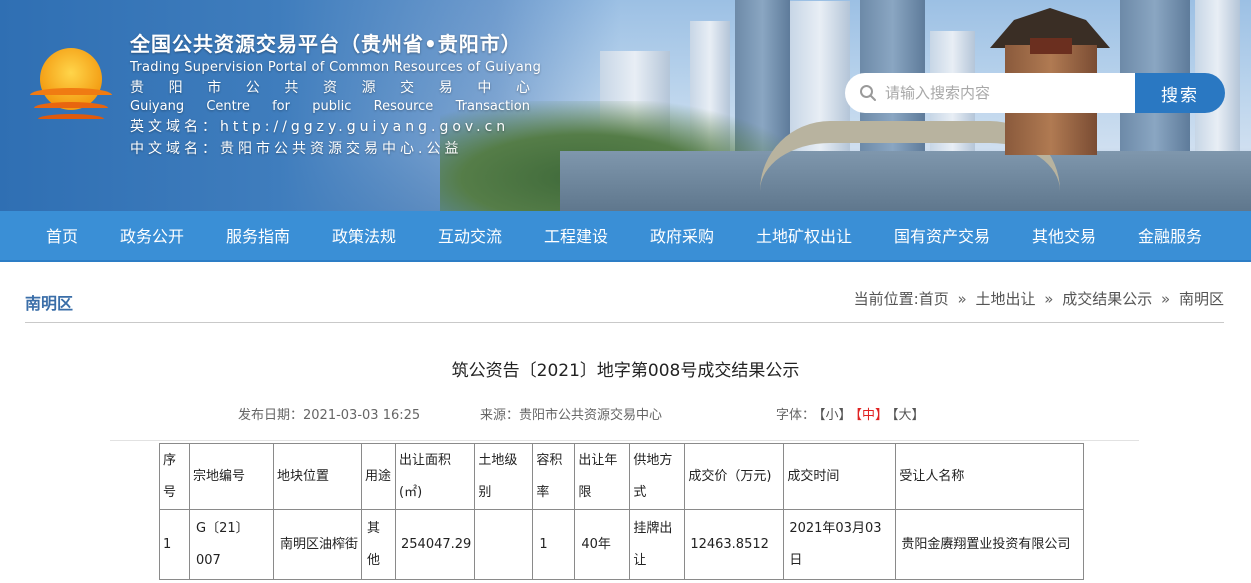 The height and width of the screenshot is (583, 1251). What do you see at coordinates (317, 544) in the screenshot?
I see `table-cell: 南明区油榨街` at bounding box center [317, 544].